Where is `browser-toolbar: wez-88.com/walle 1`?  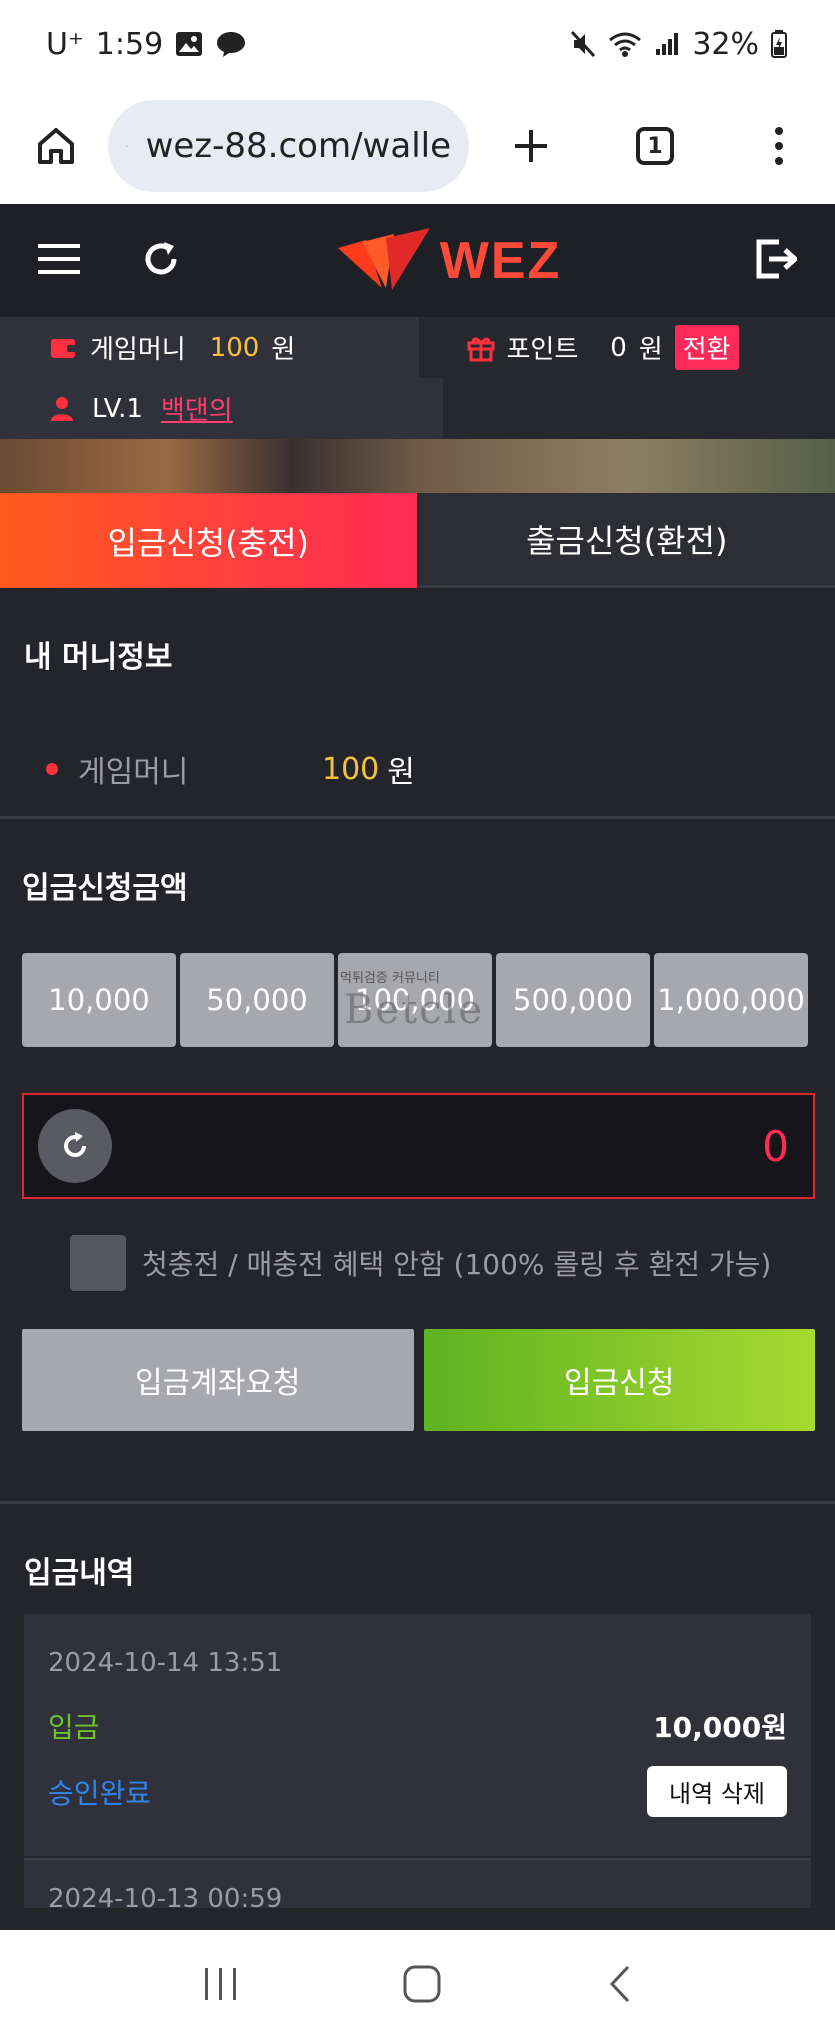
browser-toolbar: wez-88.com/walle 1 is located at coordinates (417, 146).